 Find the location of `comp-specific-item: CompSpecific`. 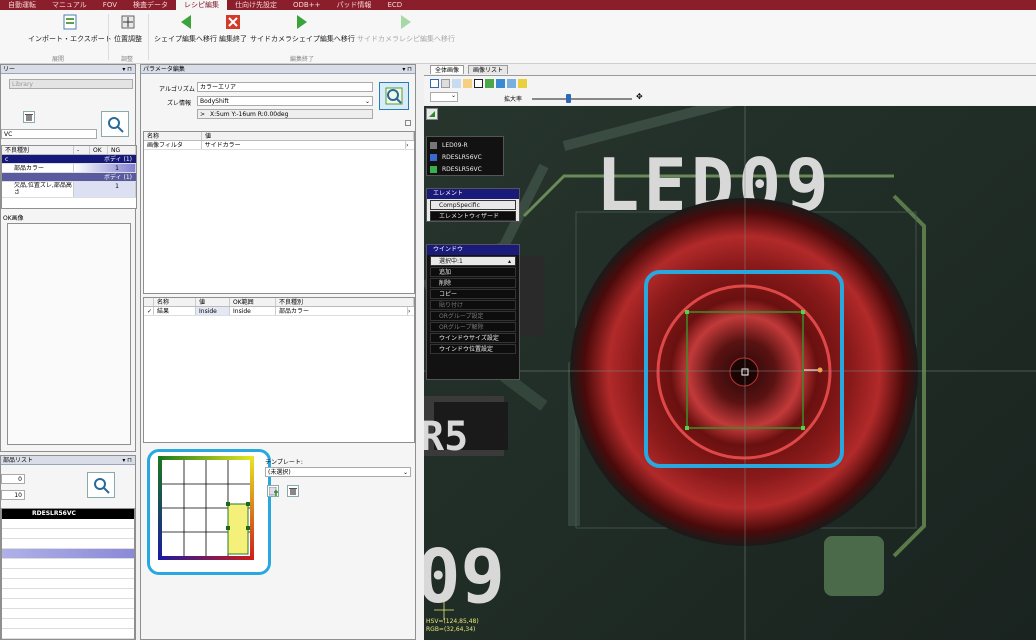

comp-specific-item: CompSpecific is located at coordinates (473, 205).